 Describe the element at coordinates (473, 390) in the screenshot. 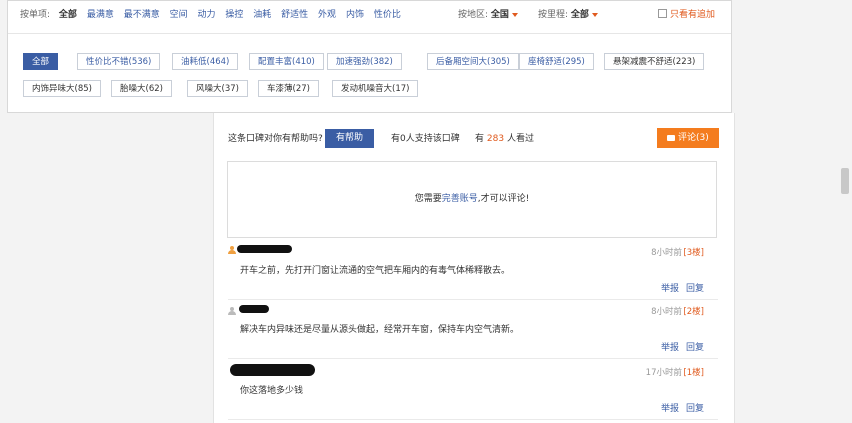

I see `comment-item: 17小时前 [1楼] 你这落地多少钱 举报 回复` at that location.